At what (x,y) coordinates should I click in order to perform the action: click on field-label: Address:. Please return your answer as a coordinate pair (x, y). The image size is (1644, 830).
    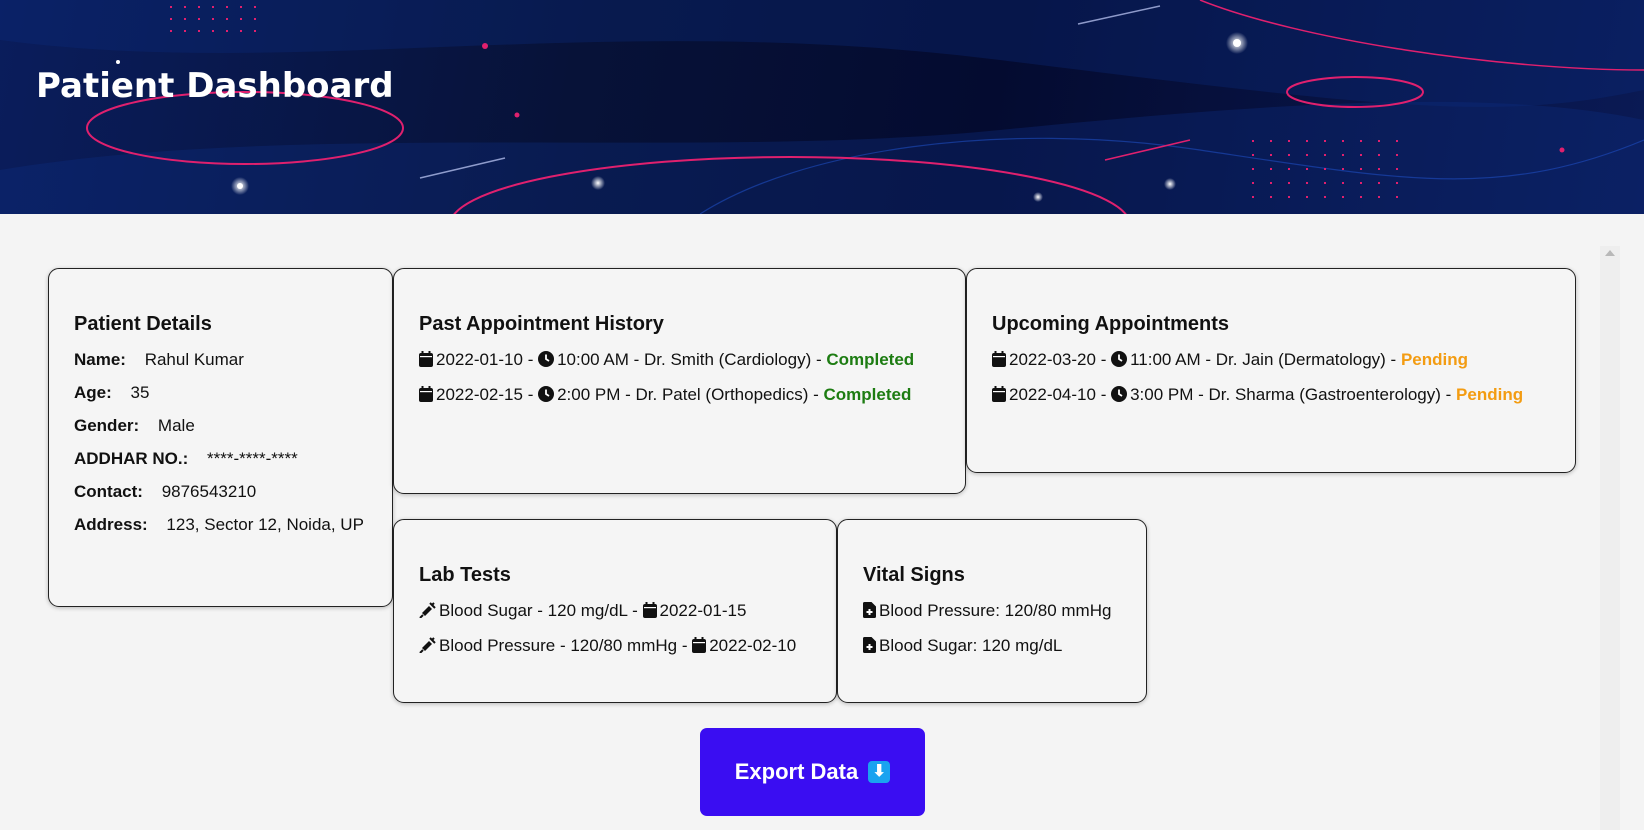
    Looking at the image, I should click on (111, 524).